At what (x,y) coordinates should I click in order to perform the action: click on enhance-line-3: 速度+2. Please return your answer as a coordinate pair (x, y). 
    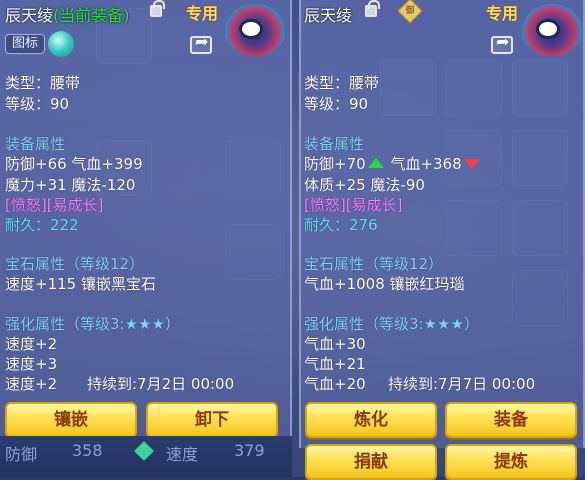
    Looking at the image, I should click on (31, 384).